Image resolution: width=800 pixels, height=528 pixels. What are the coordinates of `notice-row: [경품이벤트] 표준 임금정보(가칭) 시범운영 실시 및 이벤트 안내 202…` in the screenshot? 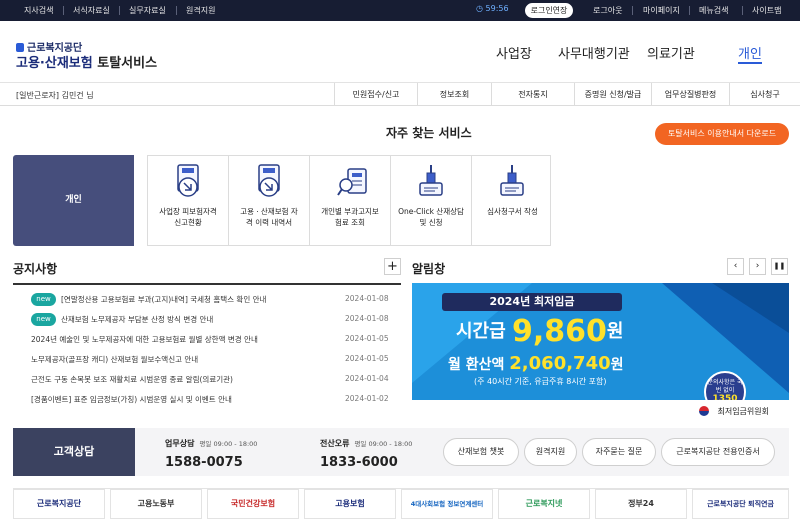 It's located at (207, 399).